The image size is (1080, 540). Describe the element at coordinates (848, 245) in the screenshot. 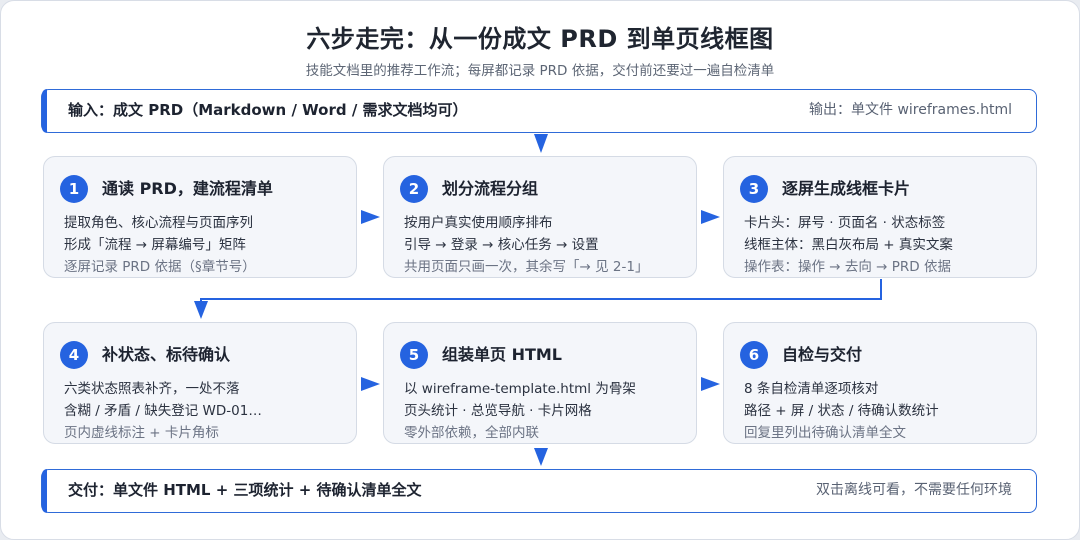

I see `step-line: 线框主体：黑白灰布局 + 真实文案` at that location.